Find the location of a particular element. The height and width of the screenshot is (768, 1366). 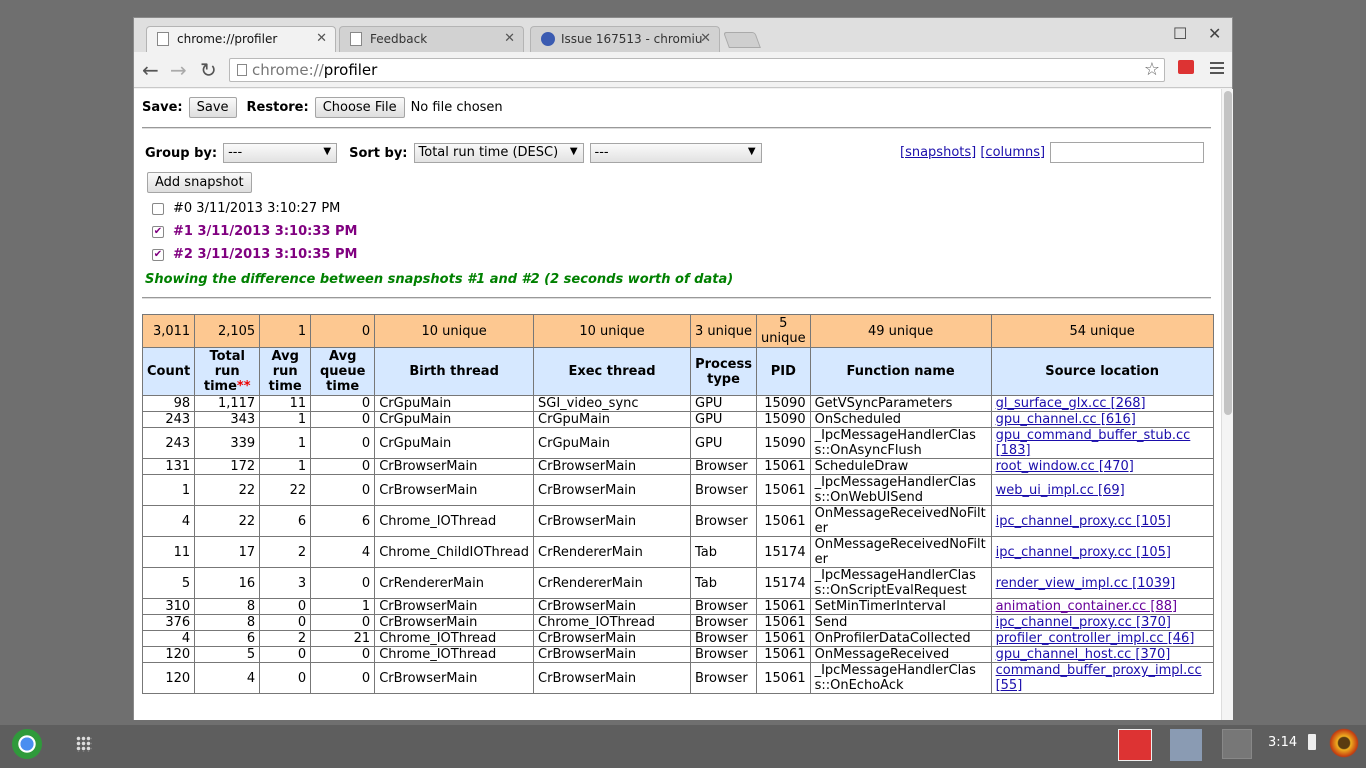

source-link: gpu_channel.cc [616] is located at coordinates (1066, 419).